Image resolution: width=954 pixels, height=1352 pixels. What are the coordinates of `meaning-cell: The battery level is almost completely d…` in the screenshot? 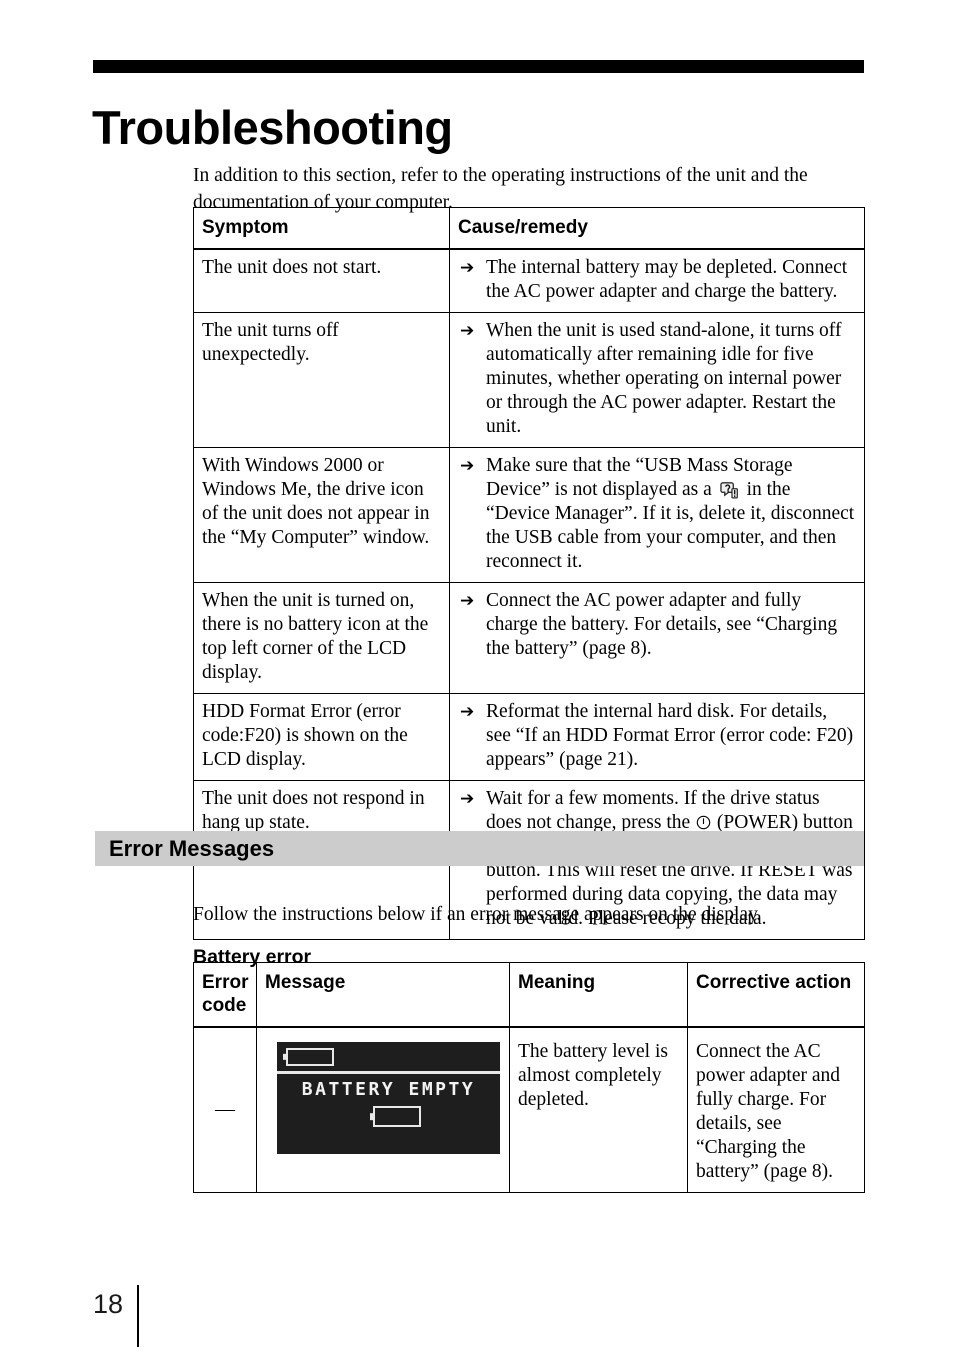 It's located at (598, 1109).